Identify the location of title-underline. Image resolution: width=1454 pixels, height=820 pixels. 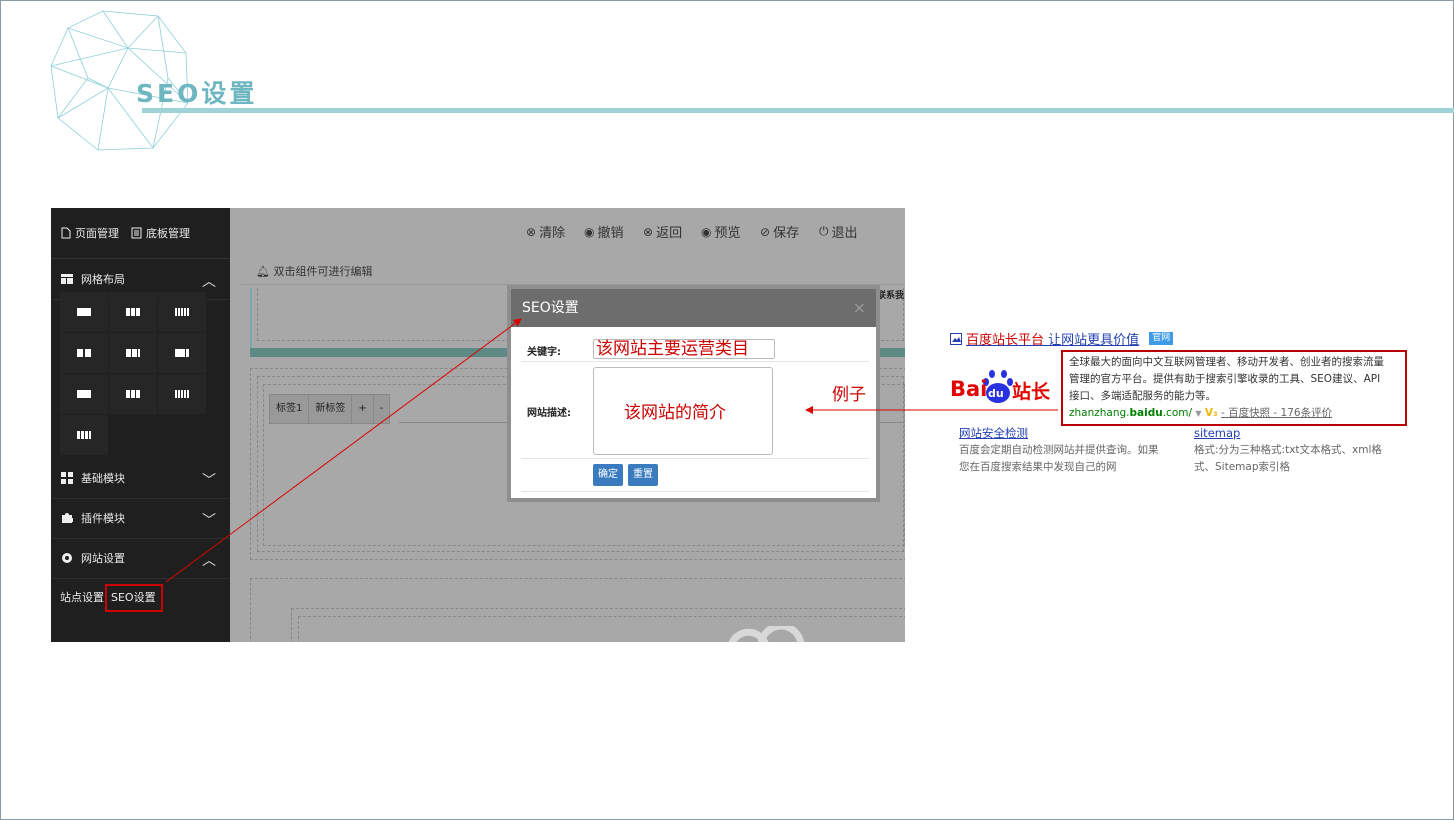
(798, 110).